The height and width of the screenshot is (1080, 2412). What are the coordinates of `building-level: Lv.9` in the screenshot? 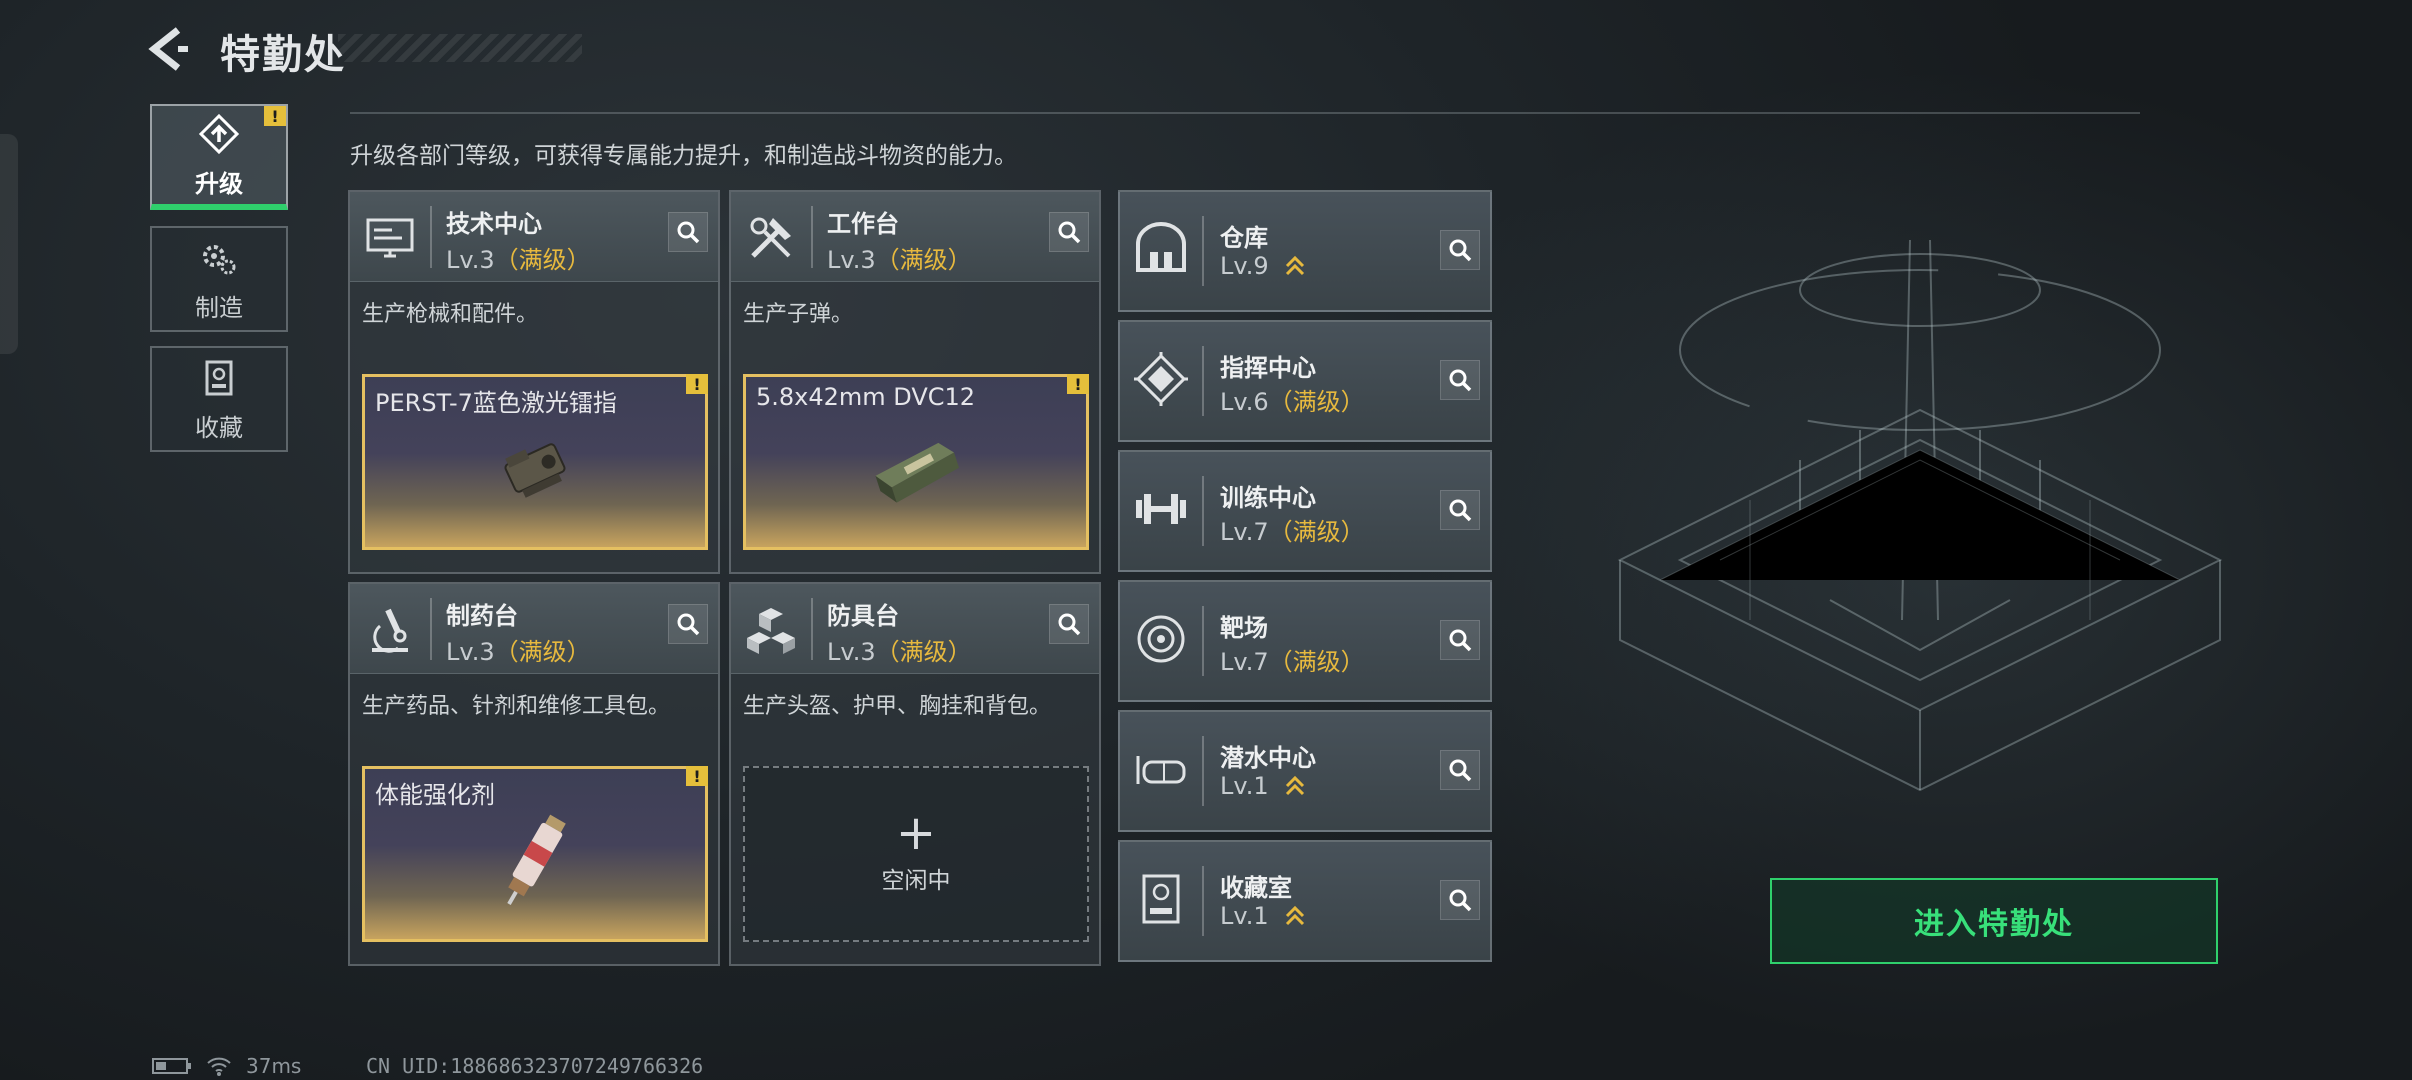 It's located at (1263, 266).